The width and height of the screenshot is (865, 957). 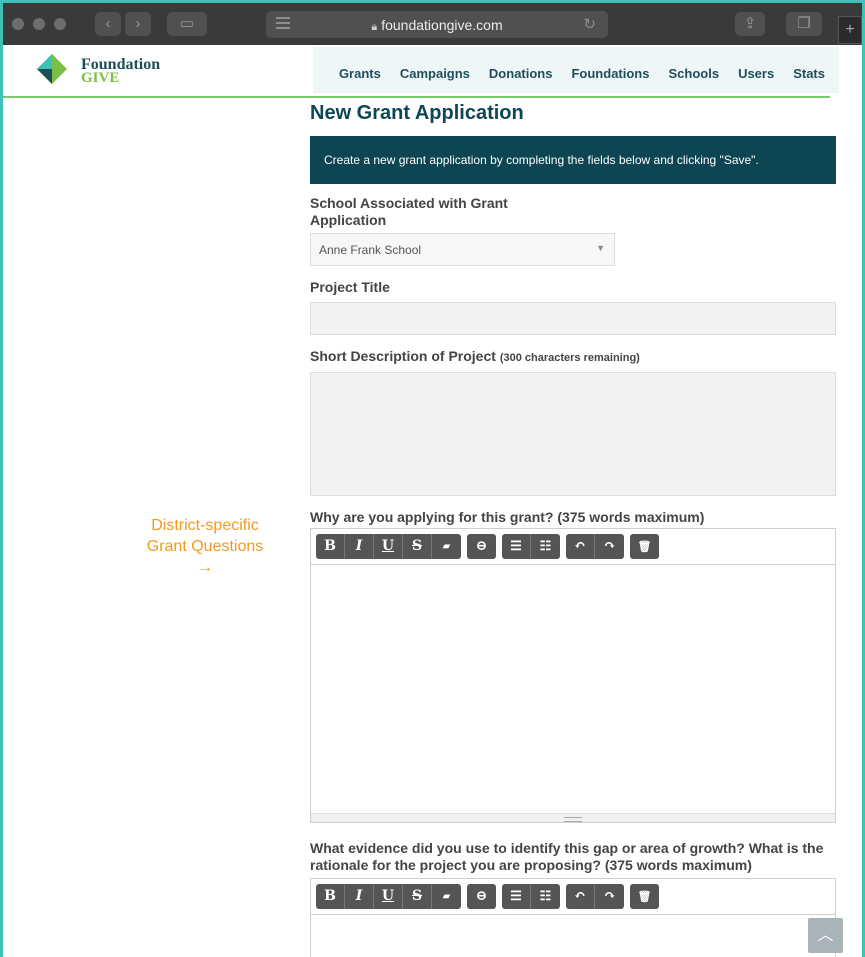 I want to click on nav-foundations: Foundations, so click(x=610, y=73).